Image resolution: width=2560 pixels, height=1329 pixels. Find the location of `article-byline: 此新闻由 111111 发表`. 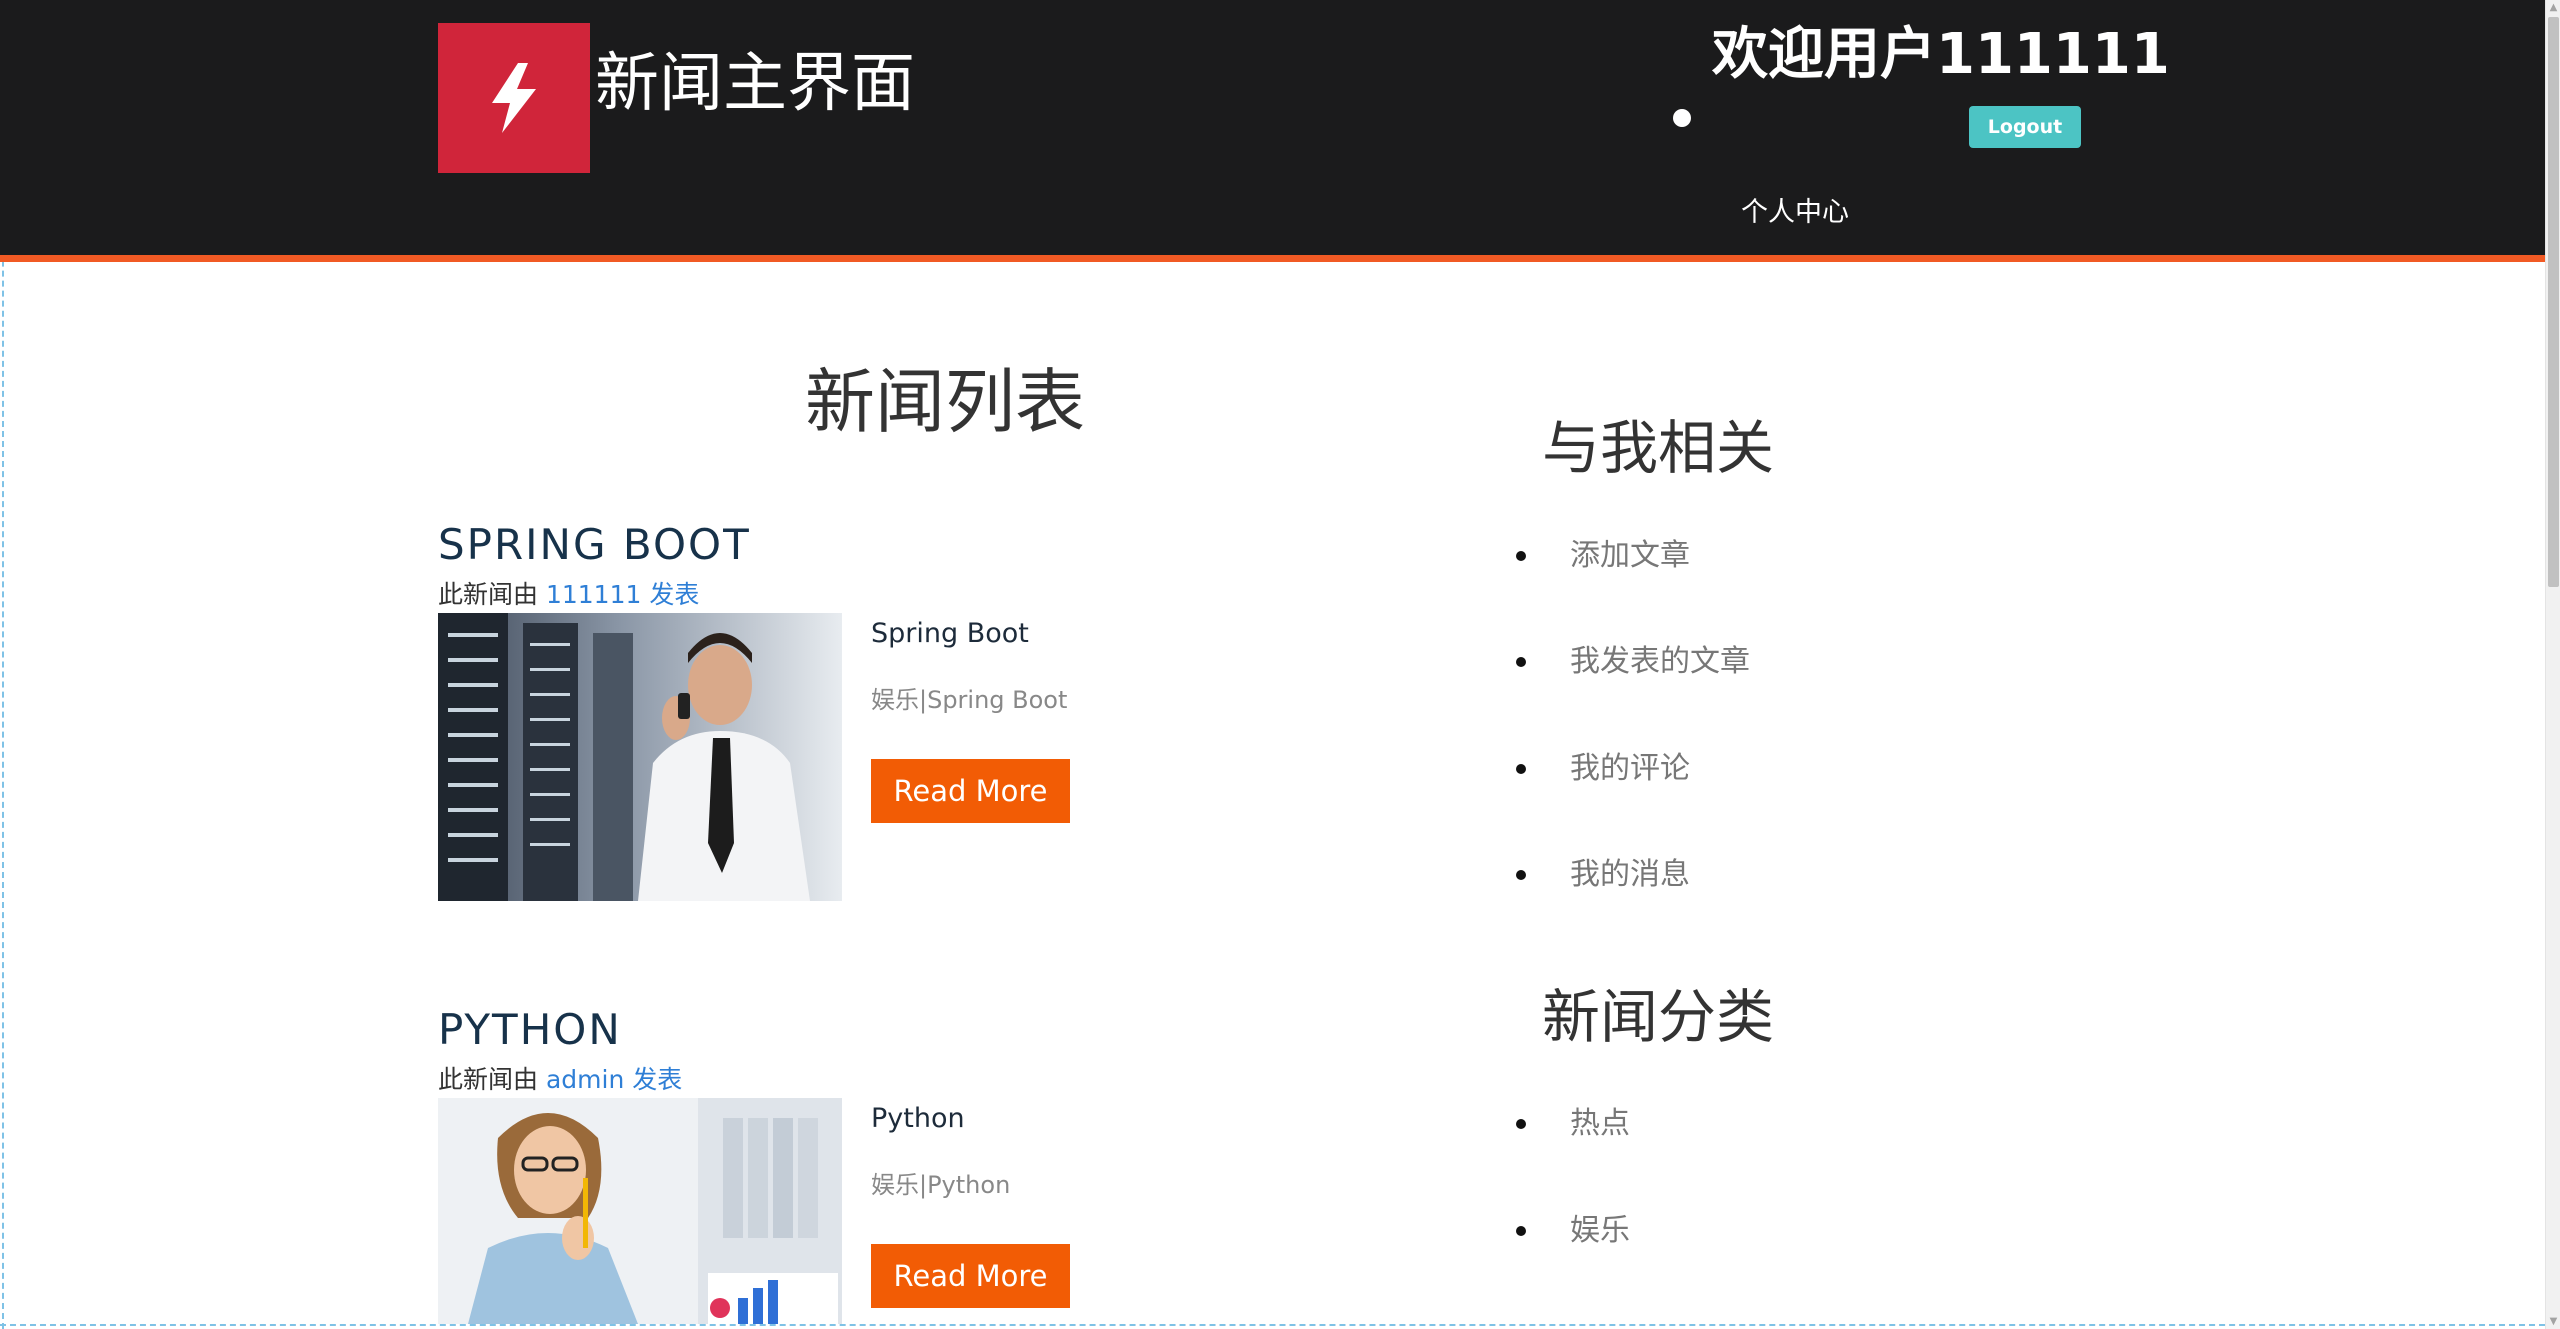

article-byline: 此新闻由 111111 发表 is located at coordinates (568, 595).